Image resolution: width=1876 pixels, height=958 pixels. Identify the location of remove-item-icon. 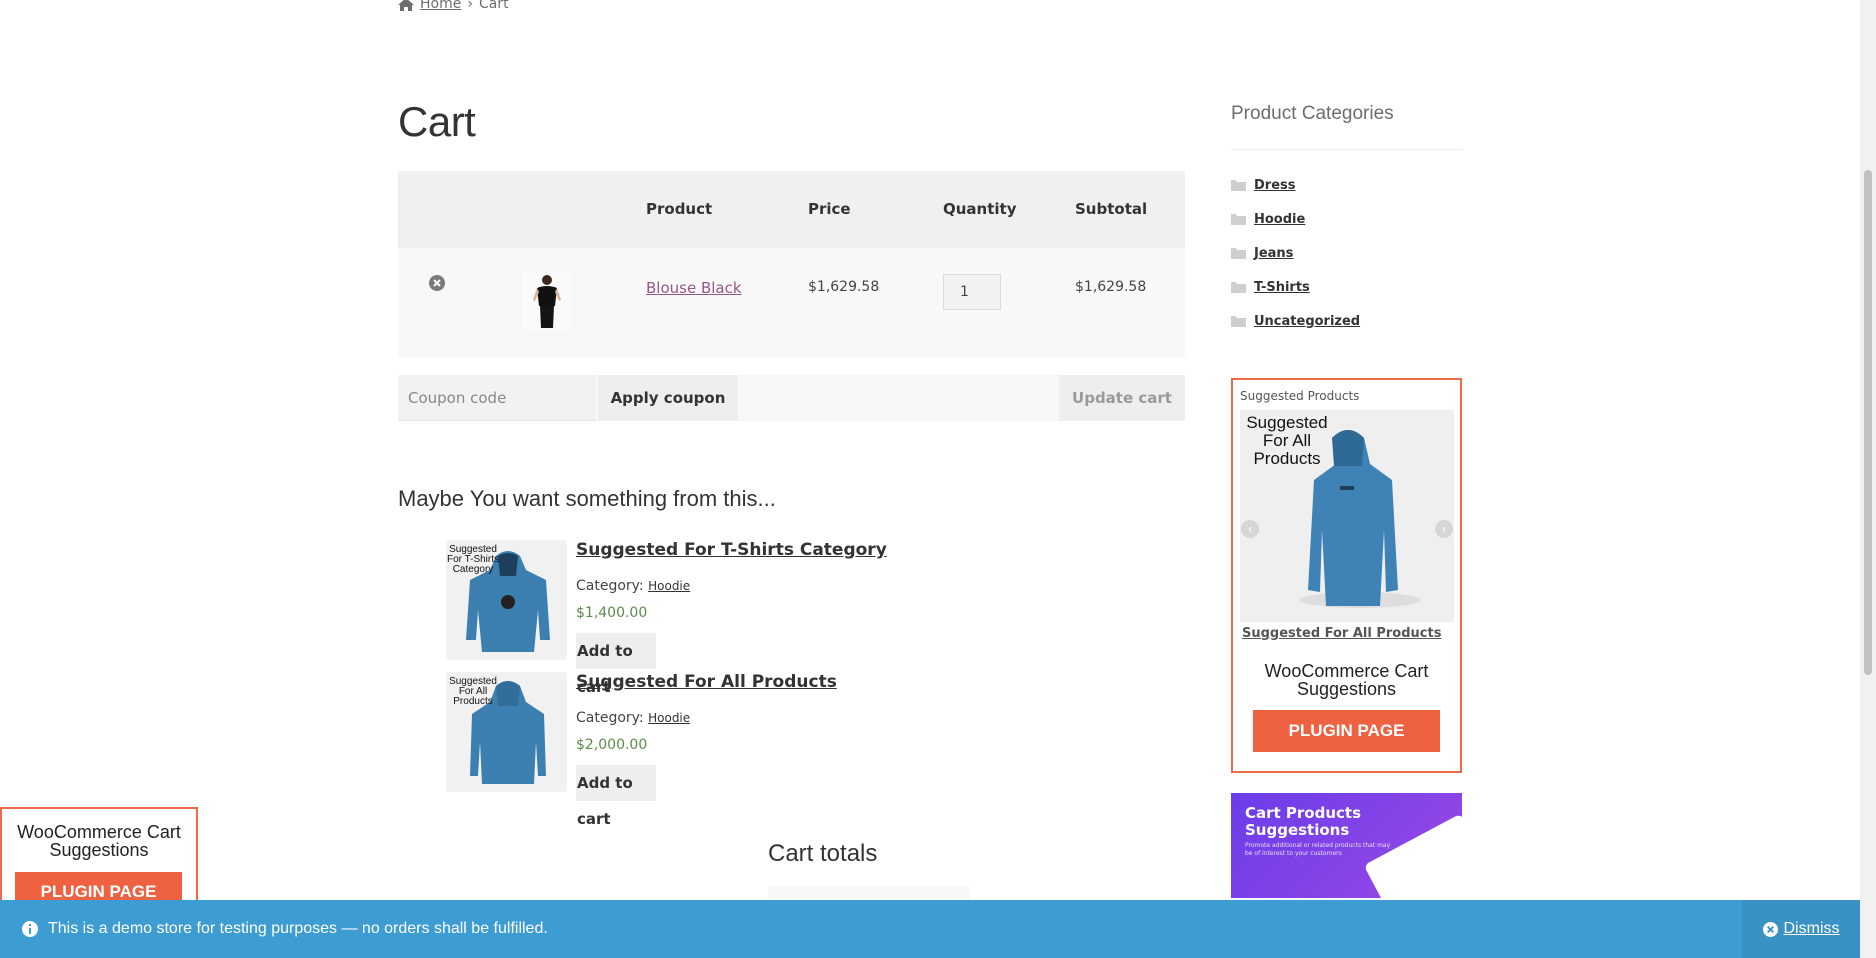
(437, 283).